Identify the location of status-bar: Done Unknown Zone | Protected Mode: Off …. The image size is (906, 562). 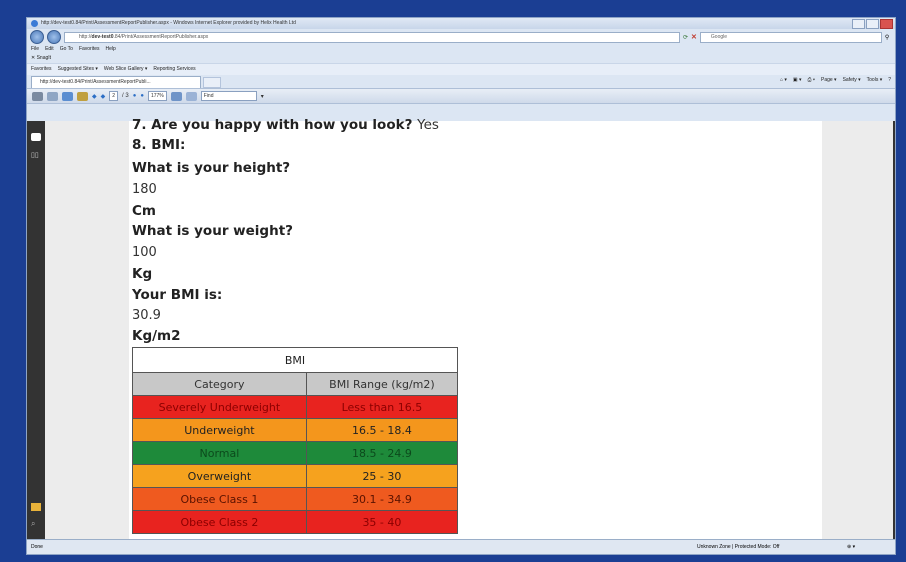
(461, 546).